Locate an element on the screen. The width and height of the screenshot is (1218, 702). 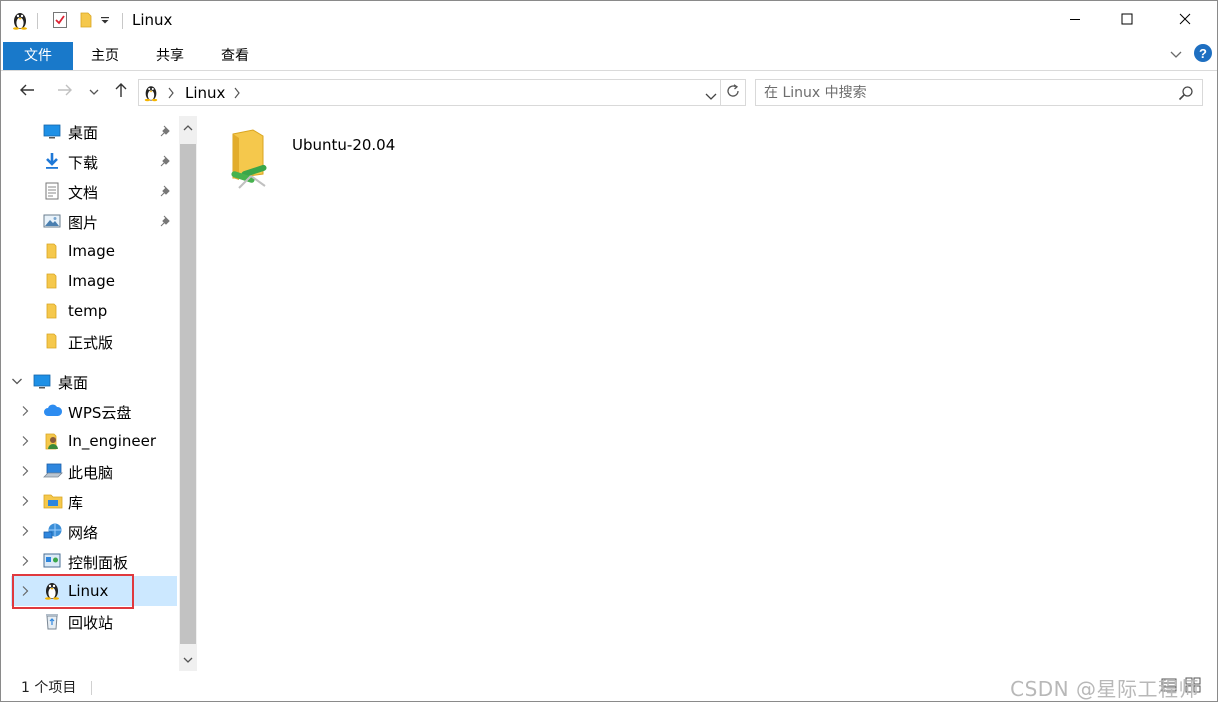
nav-scrollbar is located at coordinates (188, 393).